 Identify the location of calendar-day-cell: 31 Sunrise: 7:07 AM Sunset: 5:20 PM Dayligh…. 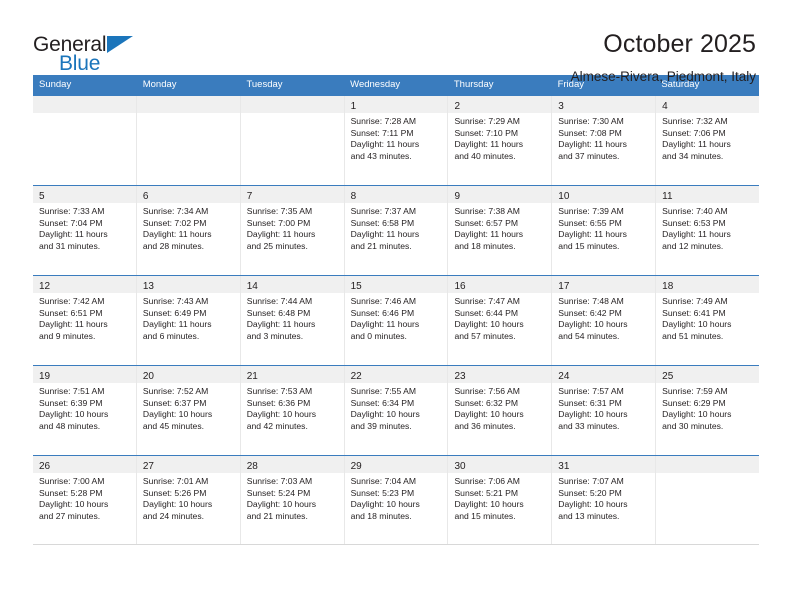
(604, 500).